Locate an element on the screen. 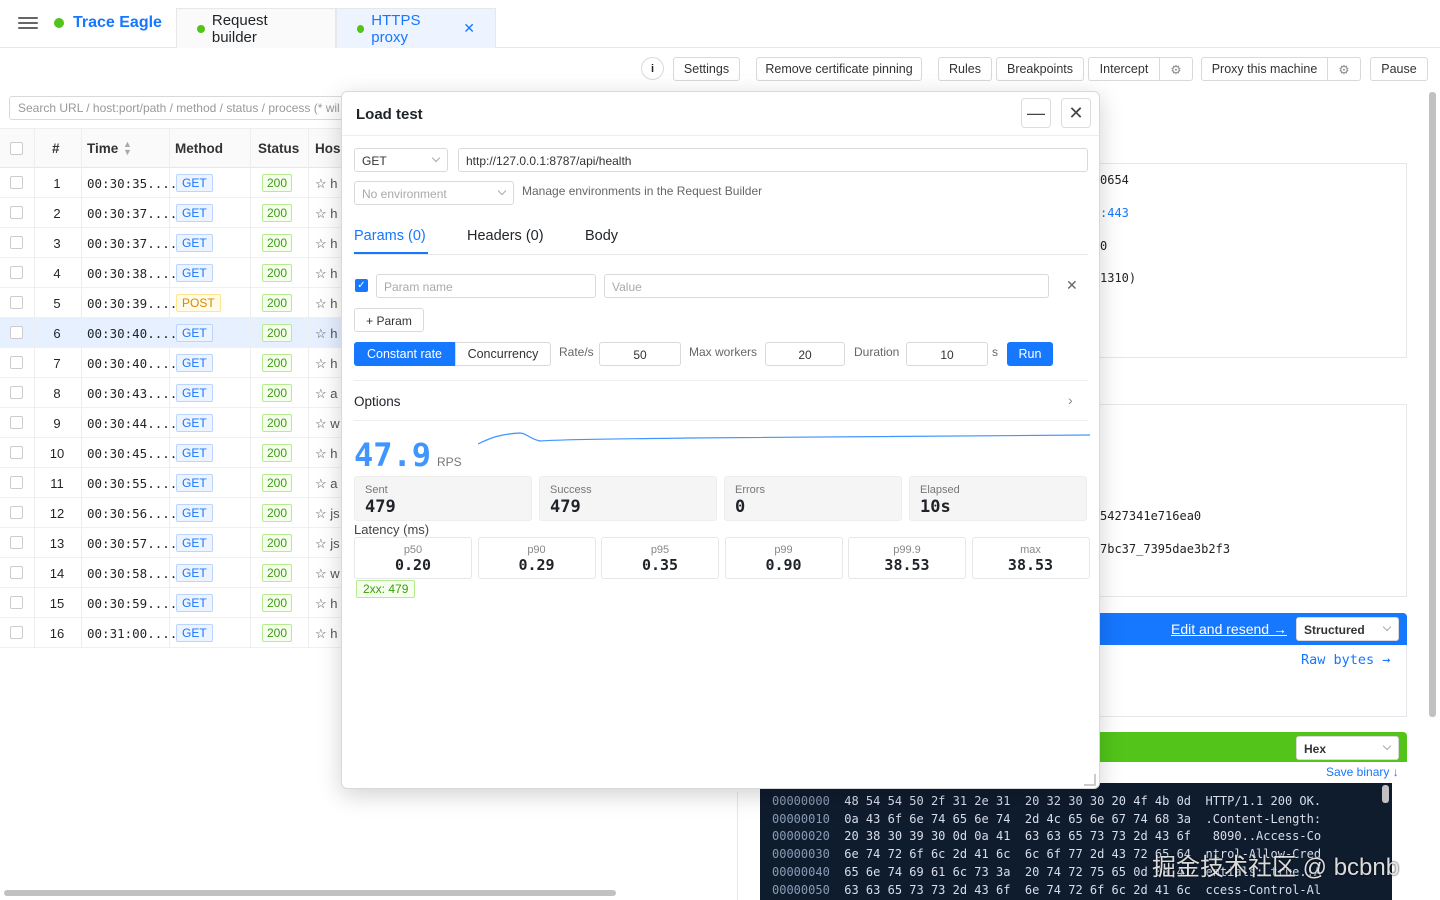 This screenshot has height=900, width=1440. intercept-settings-gear-icon: ⚙ is located at coordinates (1176, 69).